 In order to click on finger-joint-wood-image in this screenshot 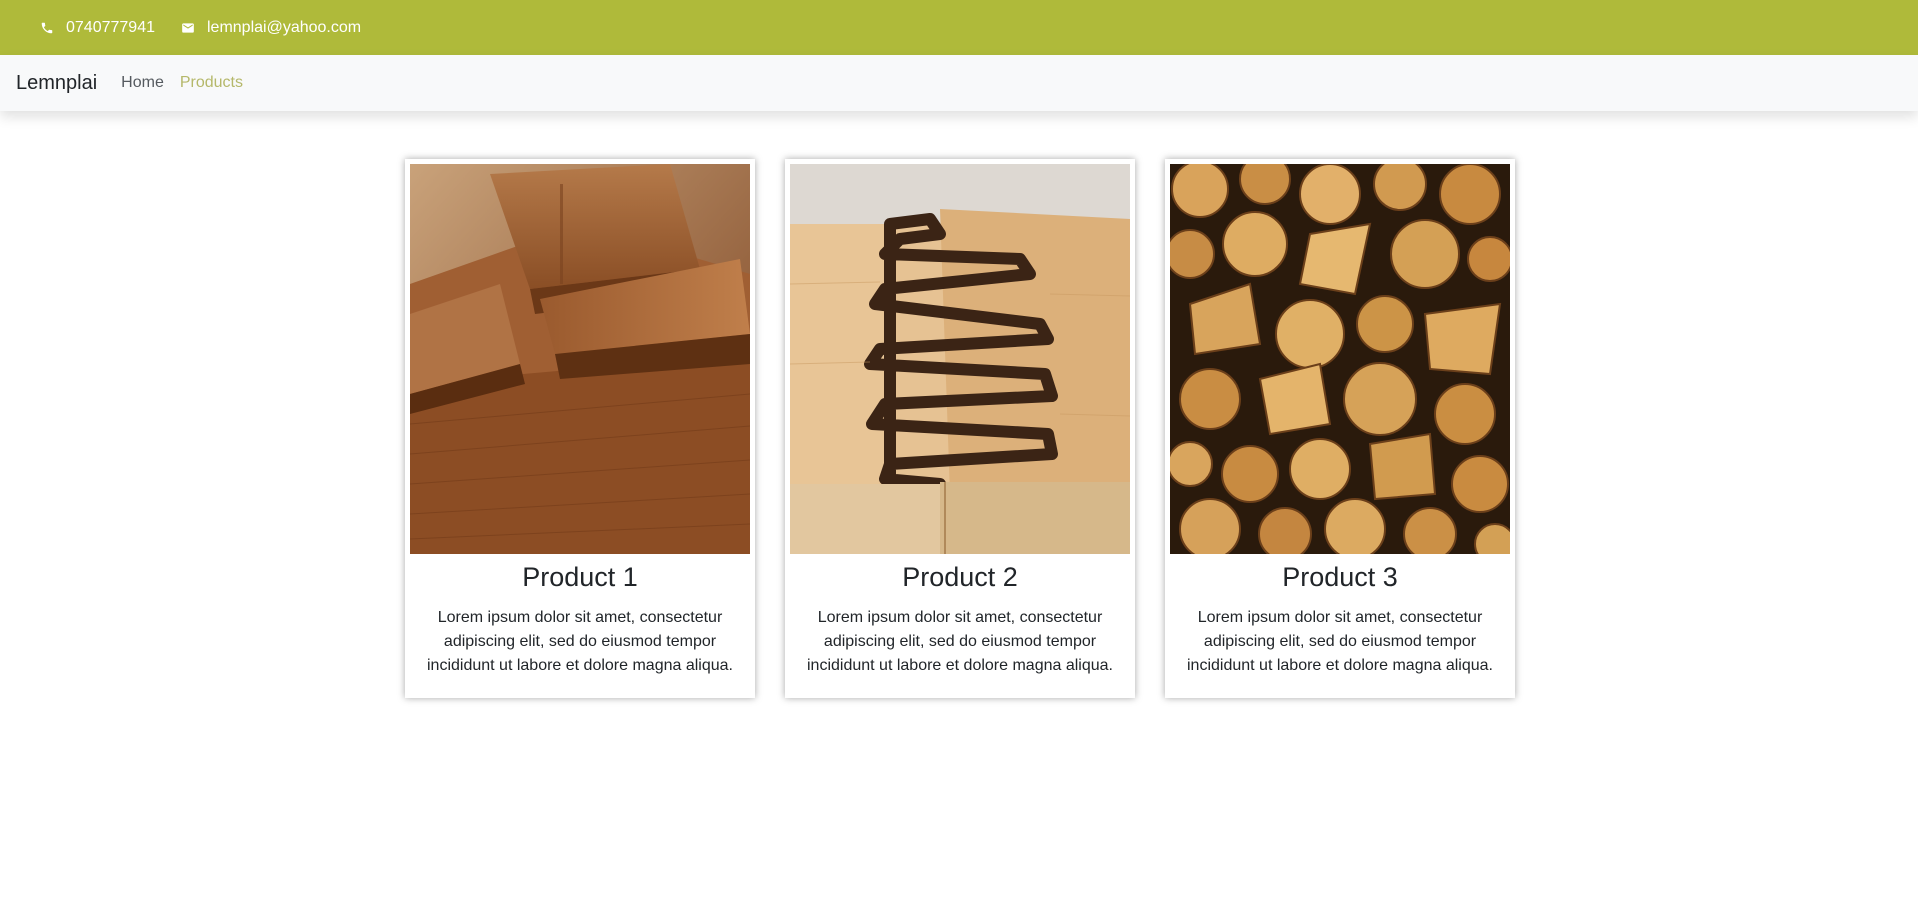, I will do `click(960, 359)`.